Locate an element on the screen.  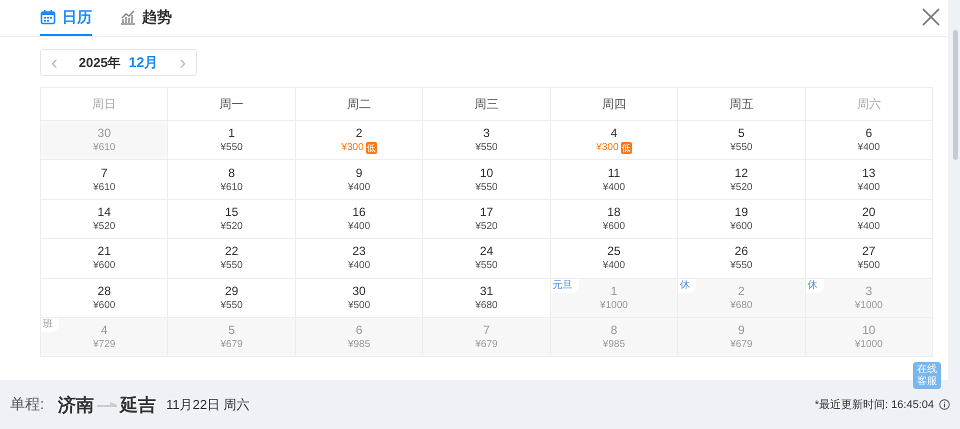
date-cell: 1 ¥550 is located at coordinates (232, 140).